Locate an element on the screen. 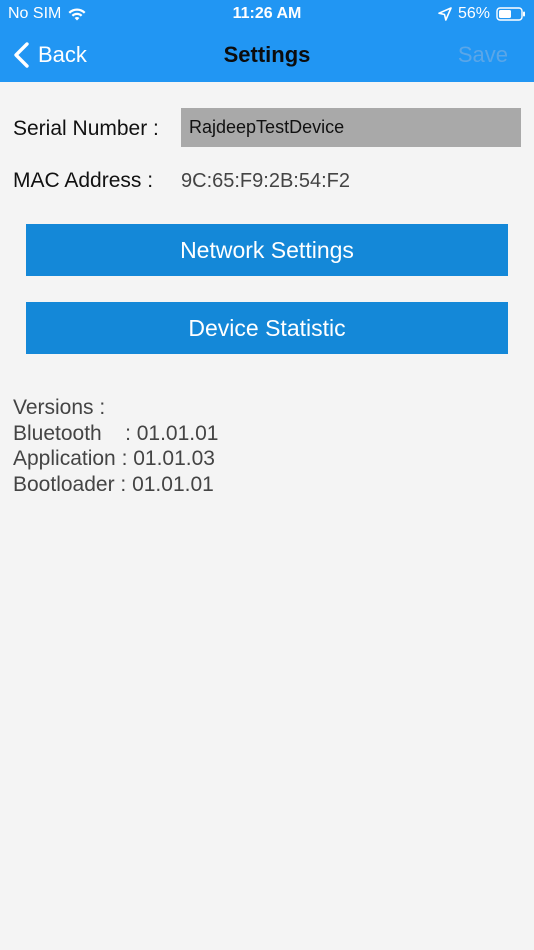 This screenshot has height=950, width=534. serial-number-label: Serial Number : is located at coordinates (86, 128).